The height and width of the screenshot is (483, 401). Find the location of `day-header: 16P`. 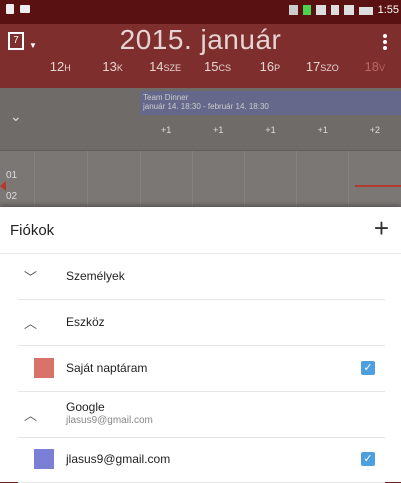

day-header: 16P is located at coordinates (270, 66).